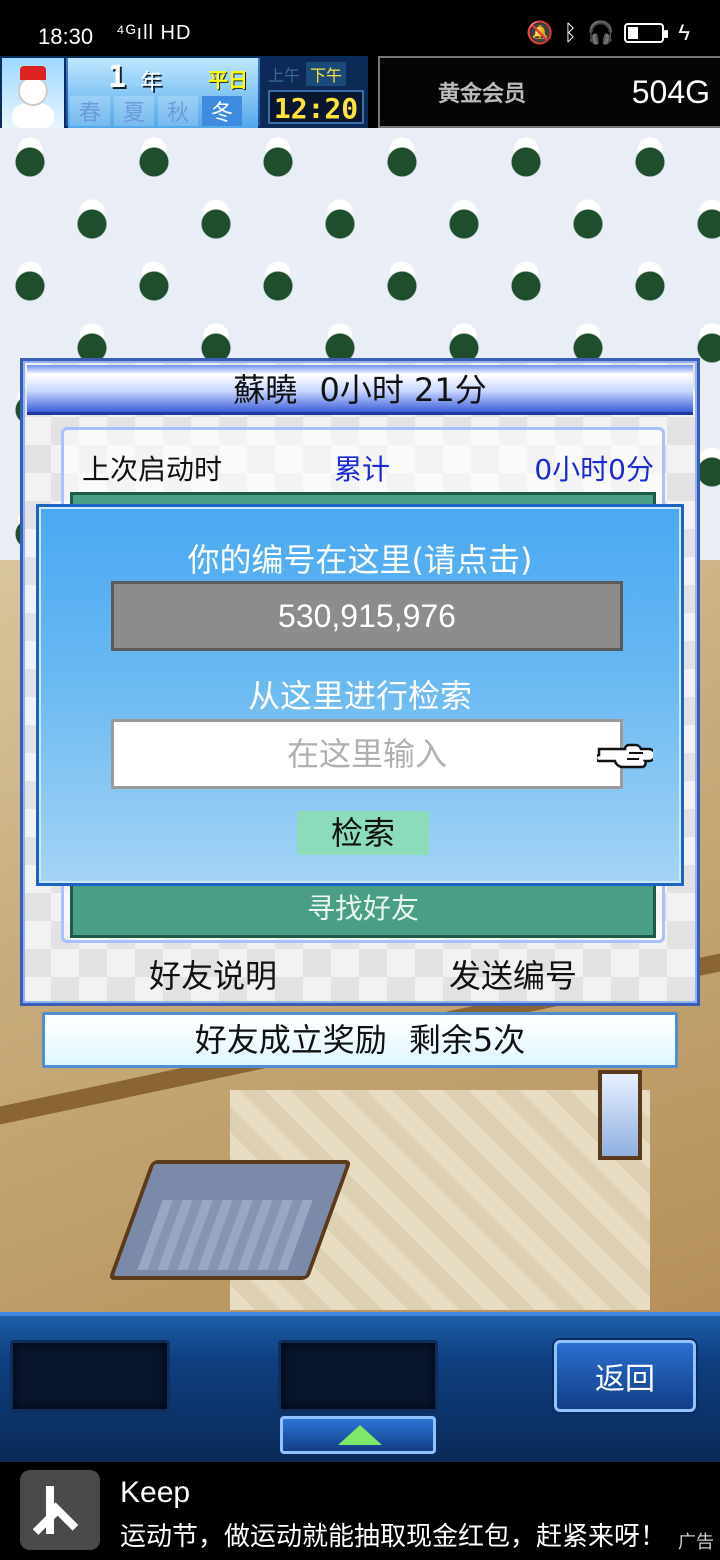 The image size is (720, 1560). I want to click on network-indicator: ⁴ᴳıll HD, so click(154, 33).